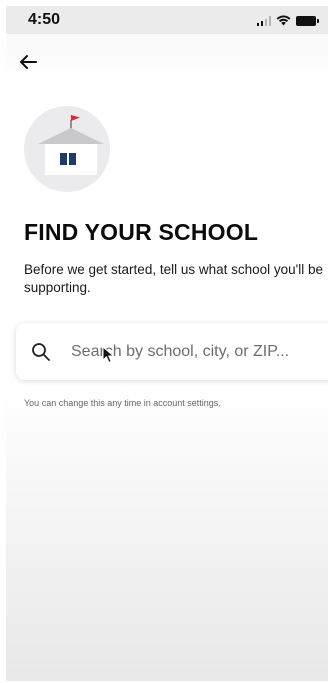 This screenshot has width=330, height=683. What do you see at coordinates (41, 352) in the screenshot?
I see `search-icon` at bounding box center [41, 352].